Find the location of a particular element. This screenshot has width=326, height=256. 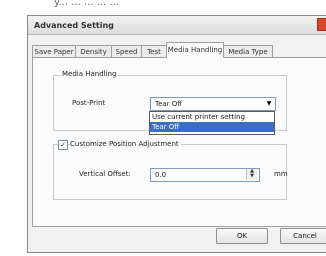

vertical-offset-value: 0.0 is located at coordinates (161, 175).